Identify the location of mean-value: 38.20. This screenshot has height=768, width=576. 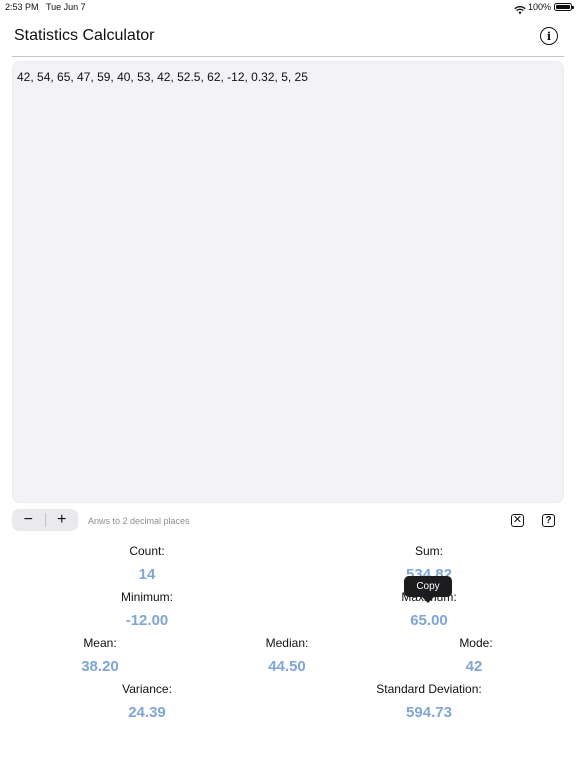
(100, 666).